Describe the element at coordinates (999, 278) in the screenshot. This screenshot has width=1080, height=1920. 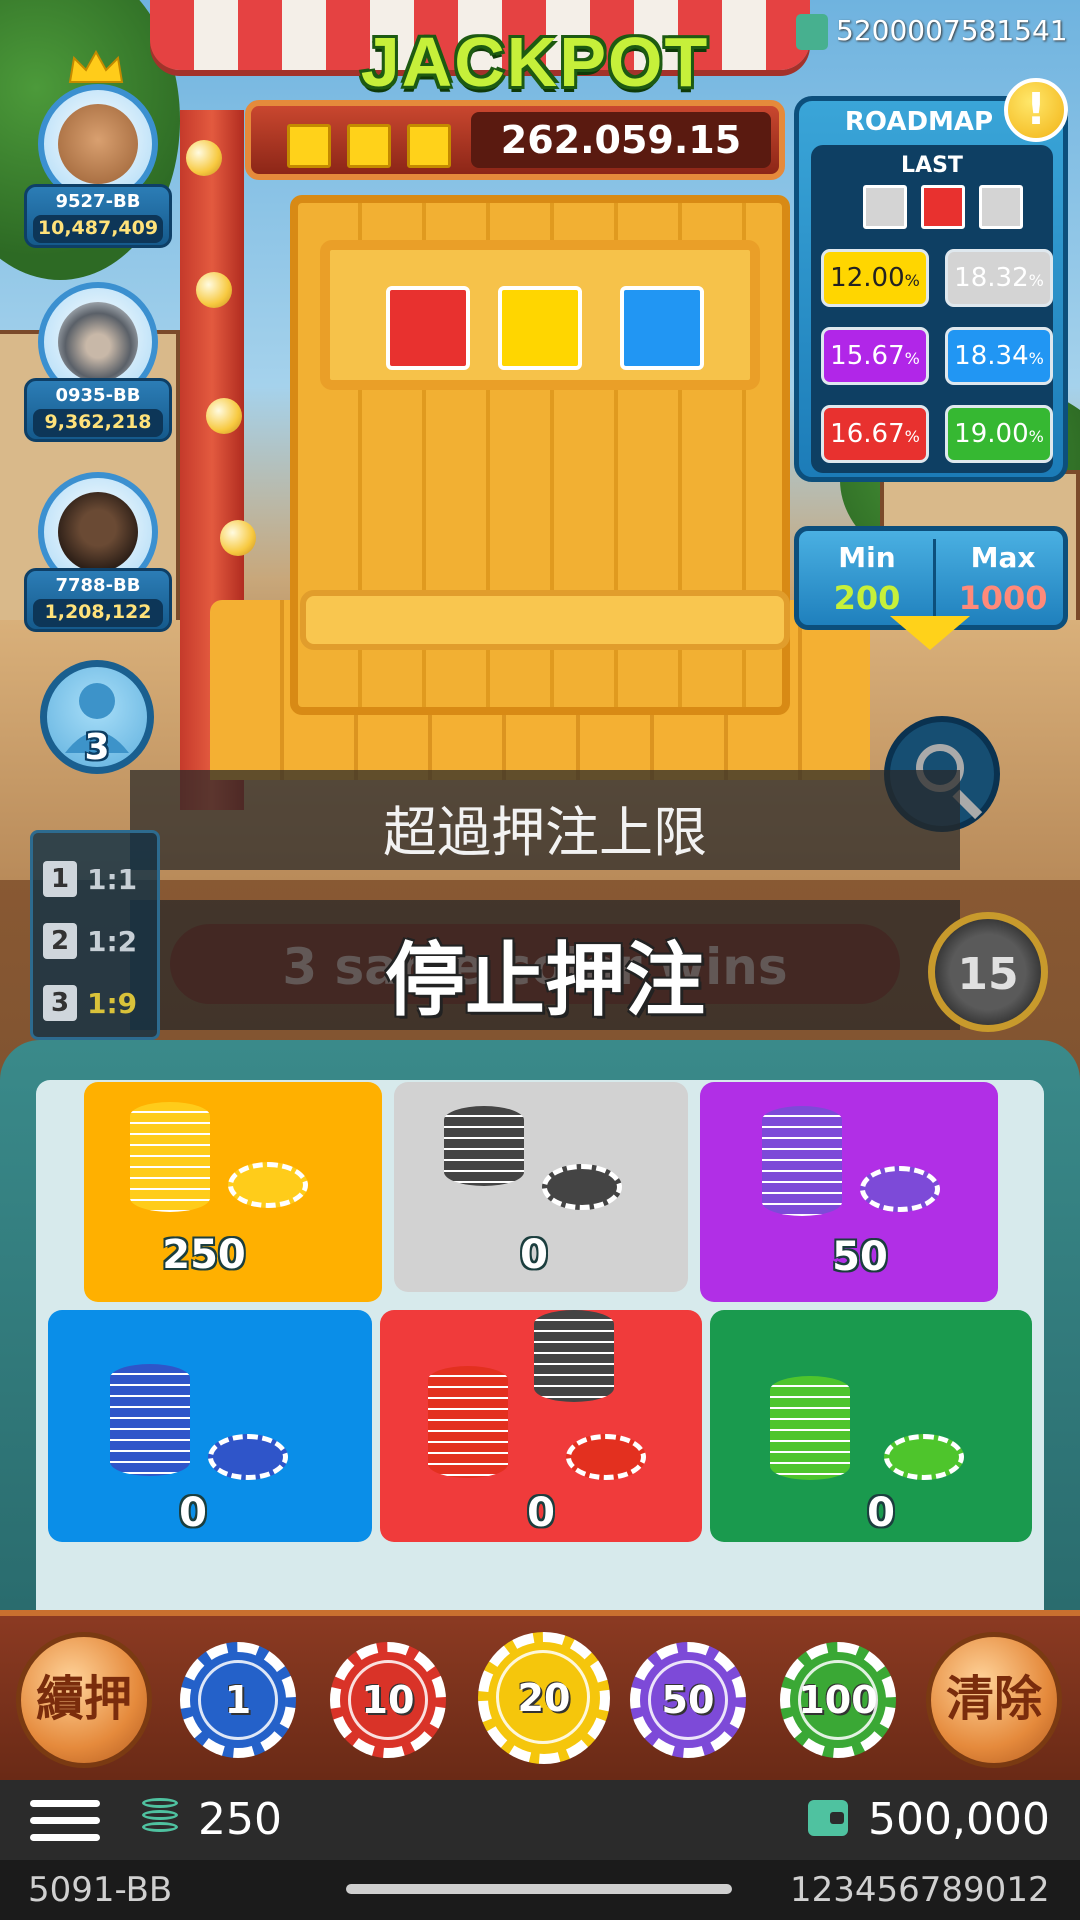
I see `percentage-white: 18.32%` at that location.